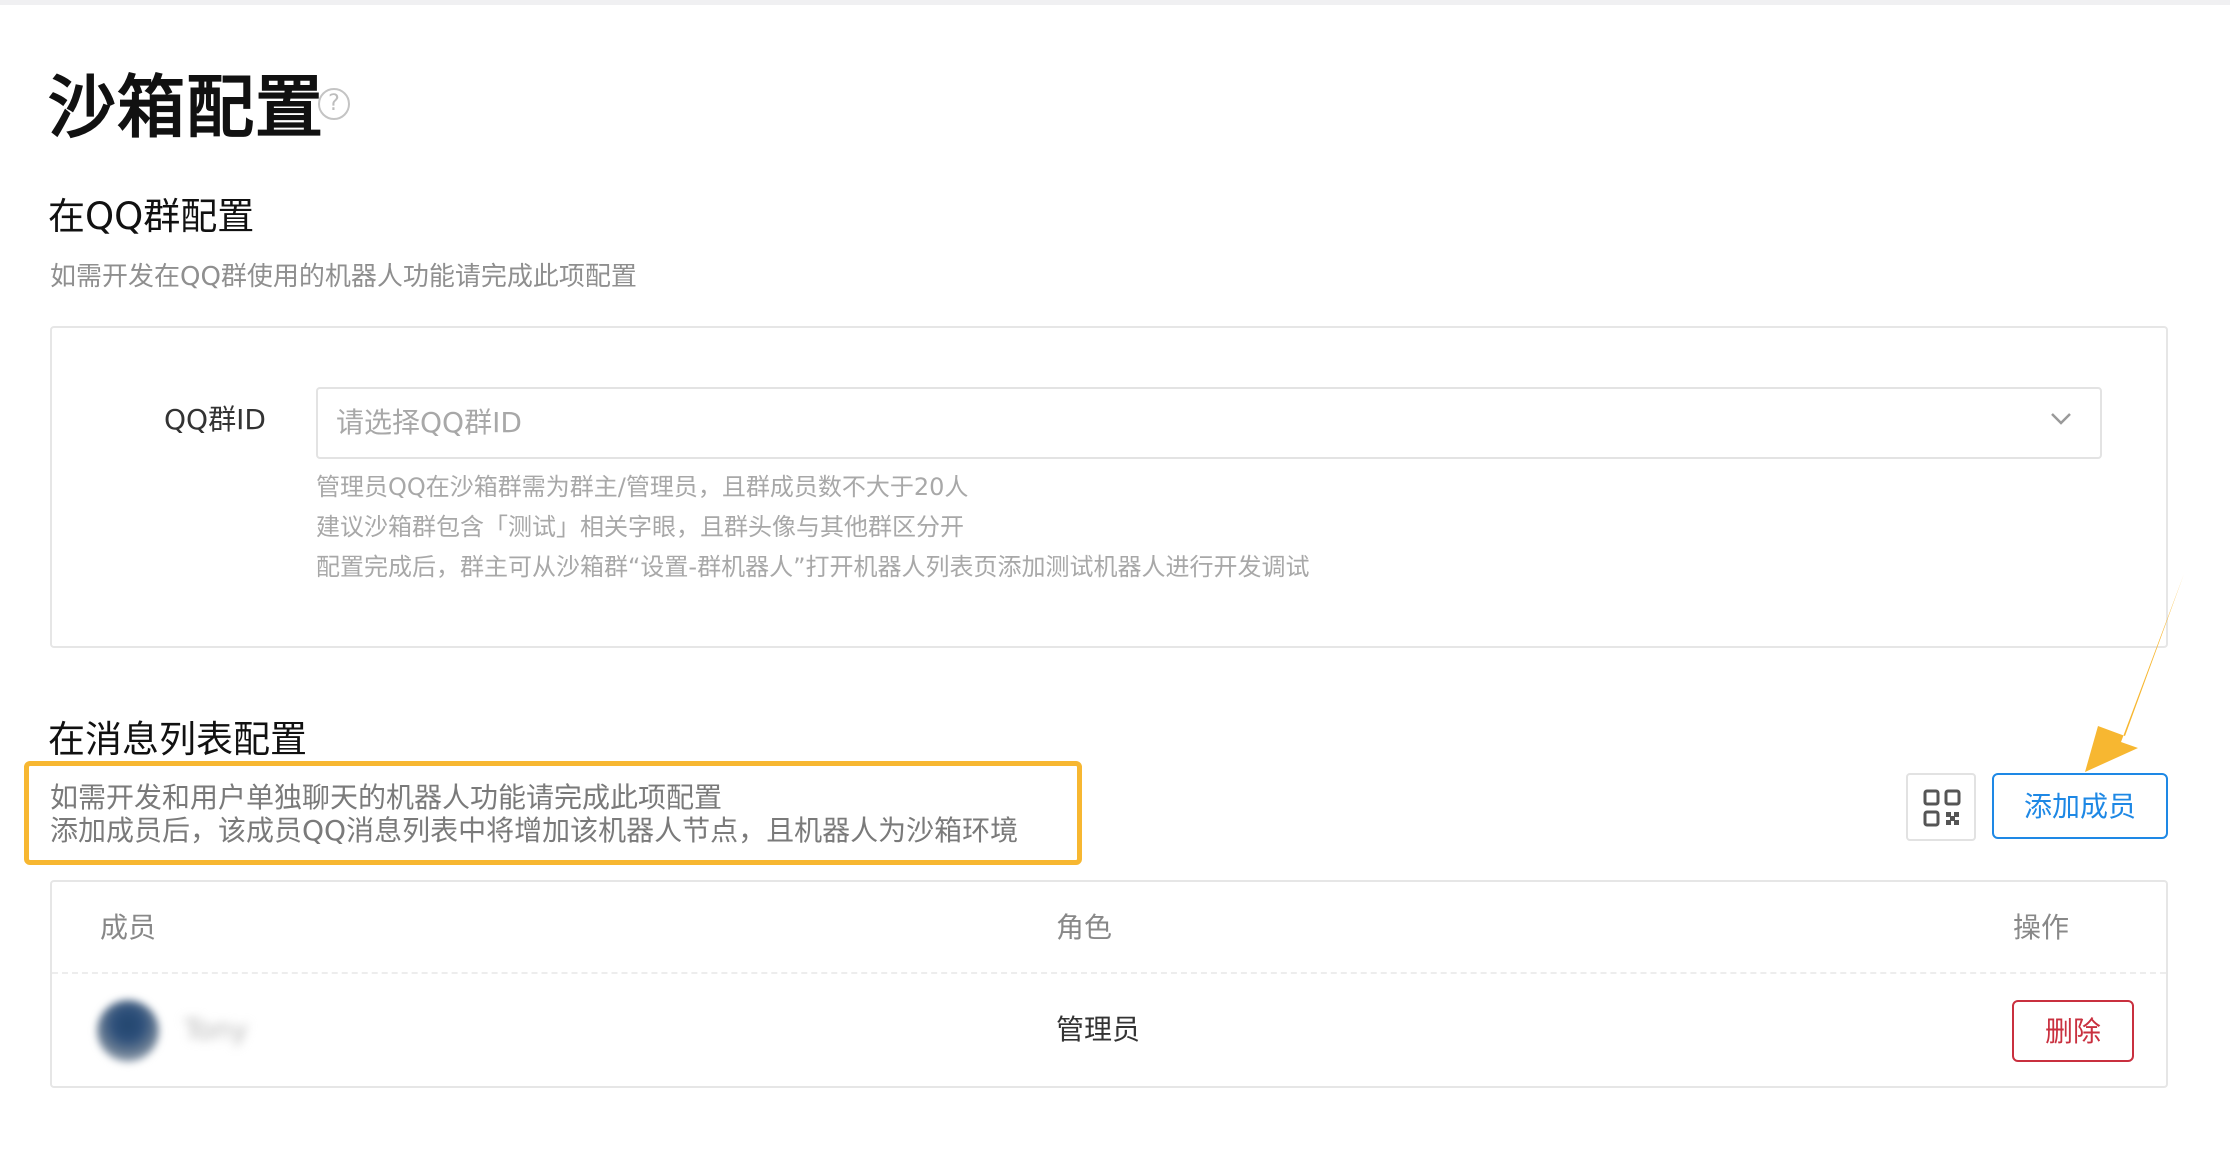 This screenshot has height=1158, width=2230. I want to click on table-header-divider, so click(1109, 973).